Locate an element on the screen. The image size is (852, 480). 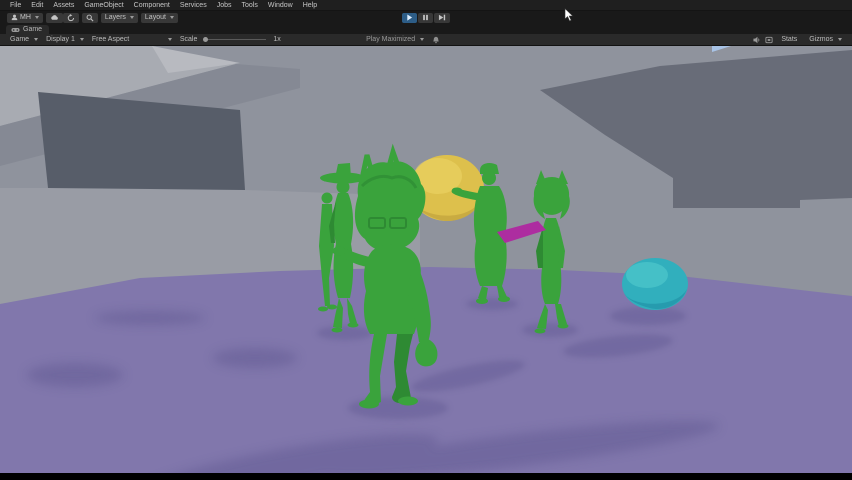
step-button is located at coordinates (442, 17).